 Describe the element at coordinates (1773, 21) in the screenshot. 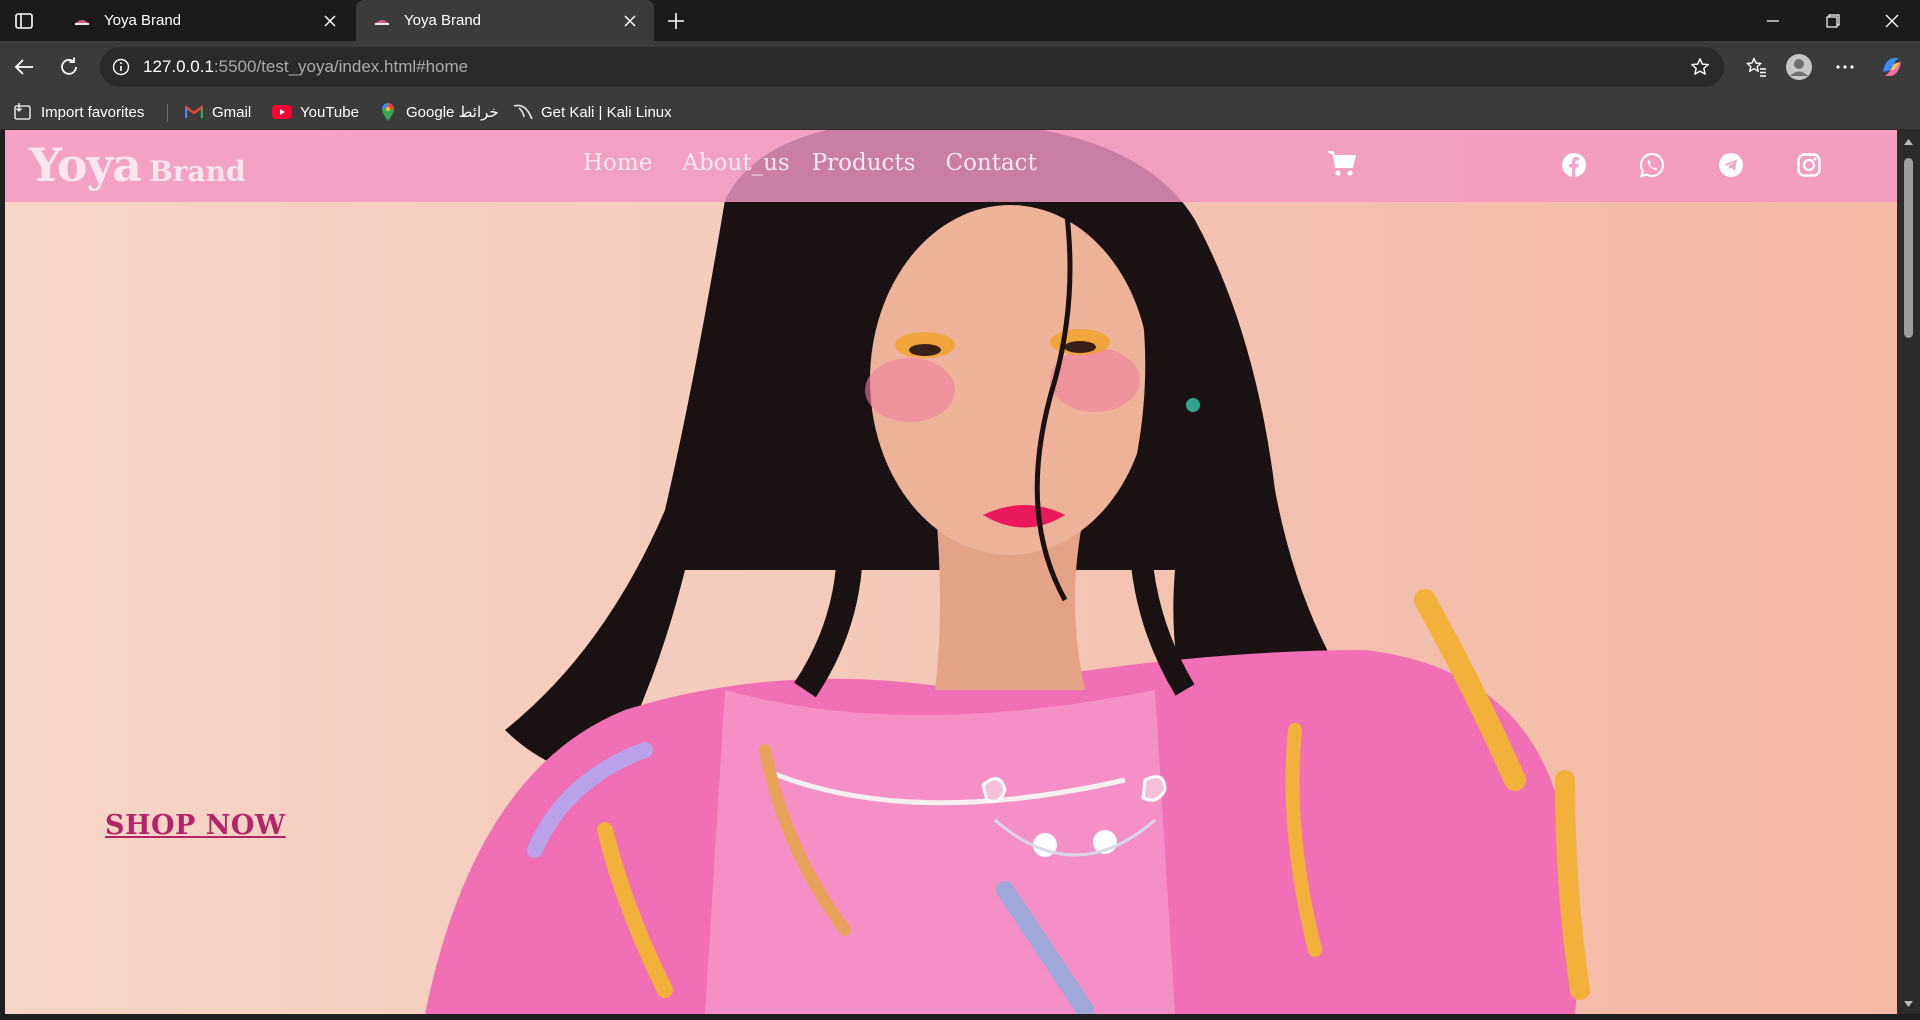

I see `minimize-icon` at that location.